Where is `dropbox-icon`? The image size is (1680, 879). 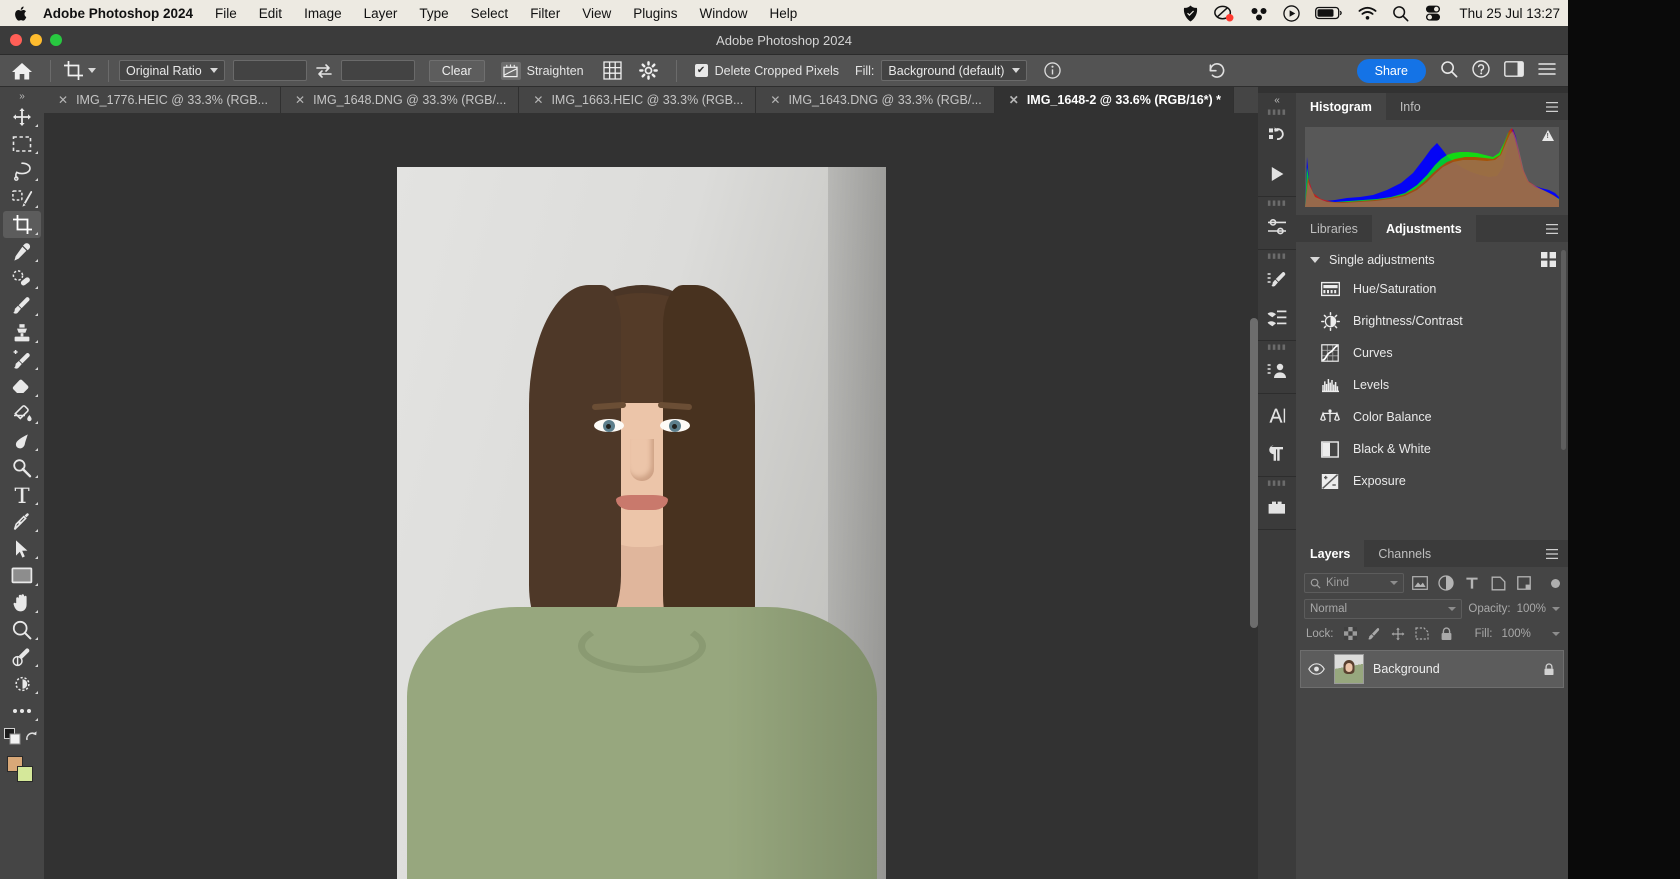
dropbox-icon is located at coordinates (1259, 13).